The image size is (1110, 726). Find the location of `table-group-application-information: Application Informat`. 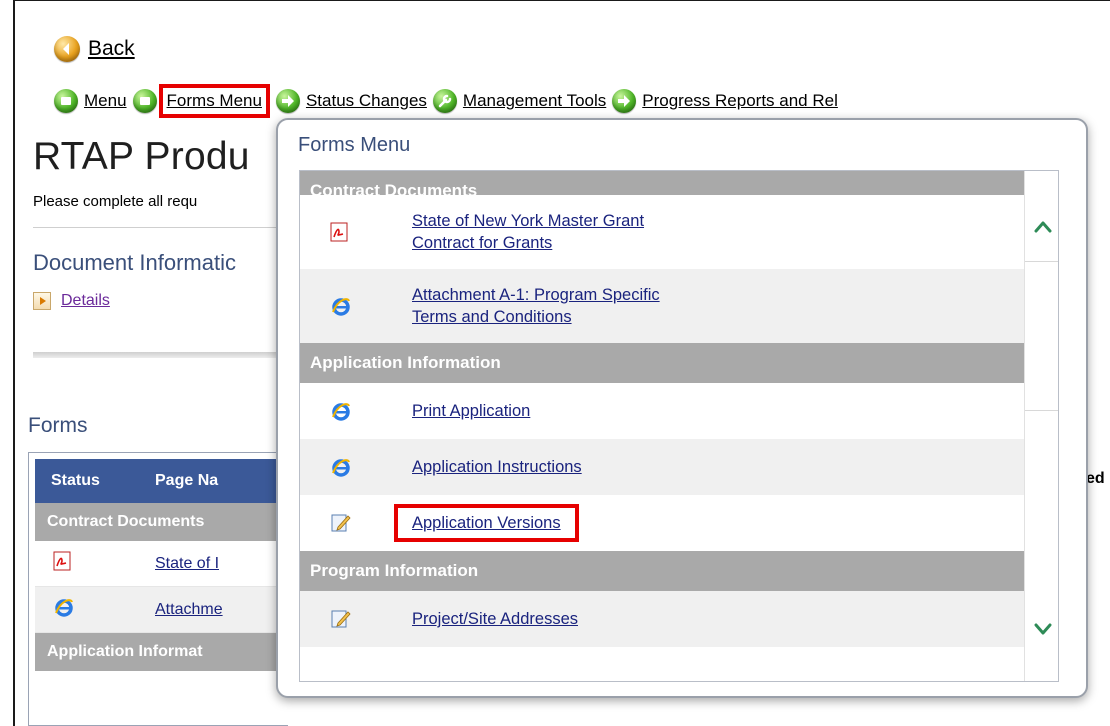

table-group-application-information: Application Informat is located at coordinates (161, 652).